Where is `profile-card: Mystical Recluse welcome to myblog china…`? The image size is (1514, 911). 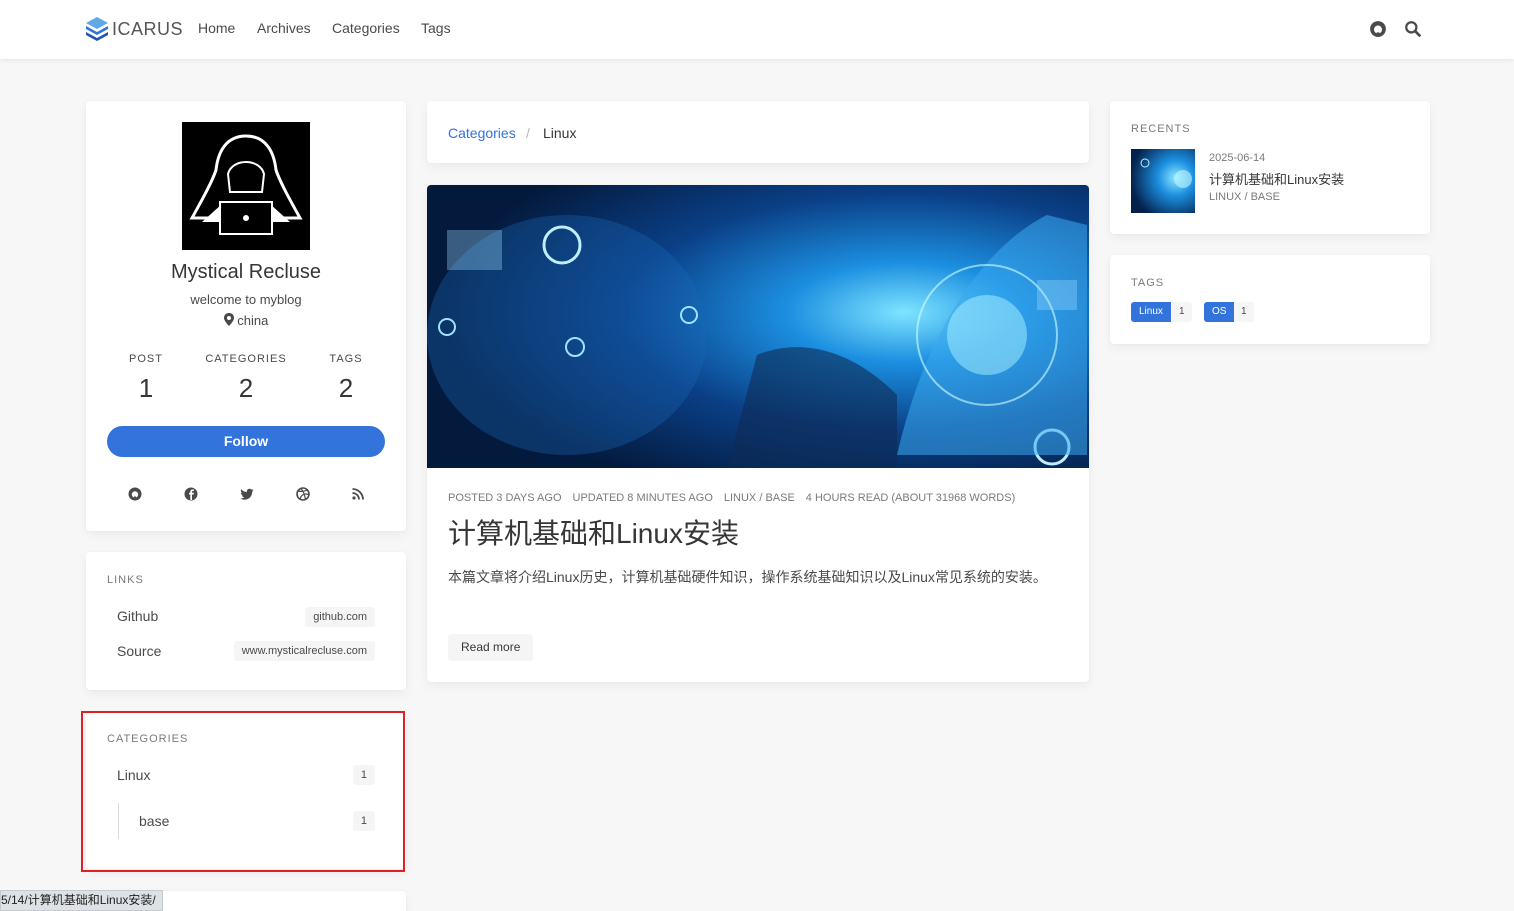 profile-card: Mystical Recluse welcome to myblog china… is located at coordinates (246, 316).